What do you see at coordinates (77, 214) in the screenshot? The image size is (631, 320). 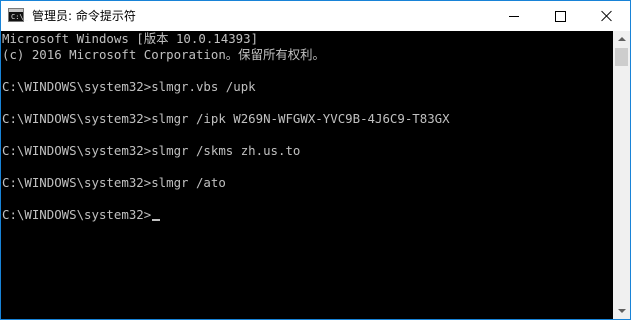 I see `console-prompt: C:\WINDOWS\system32>` at bounding box center [77, 214].